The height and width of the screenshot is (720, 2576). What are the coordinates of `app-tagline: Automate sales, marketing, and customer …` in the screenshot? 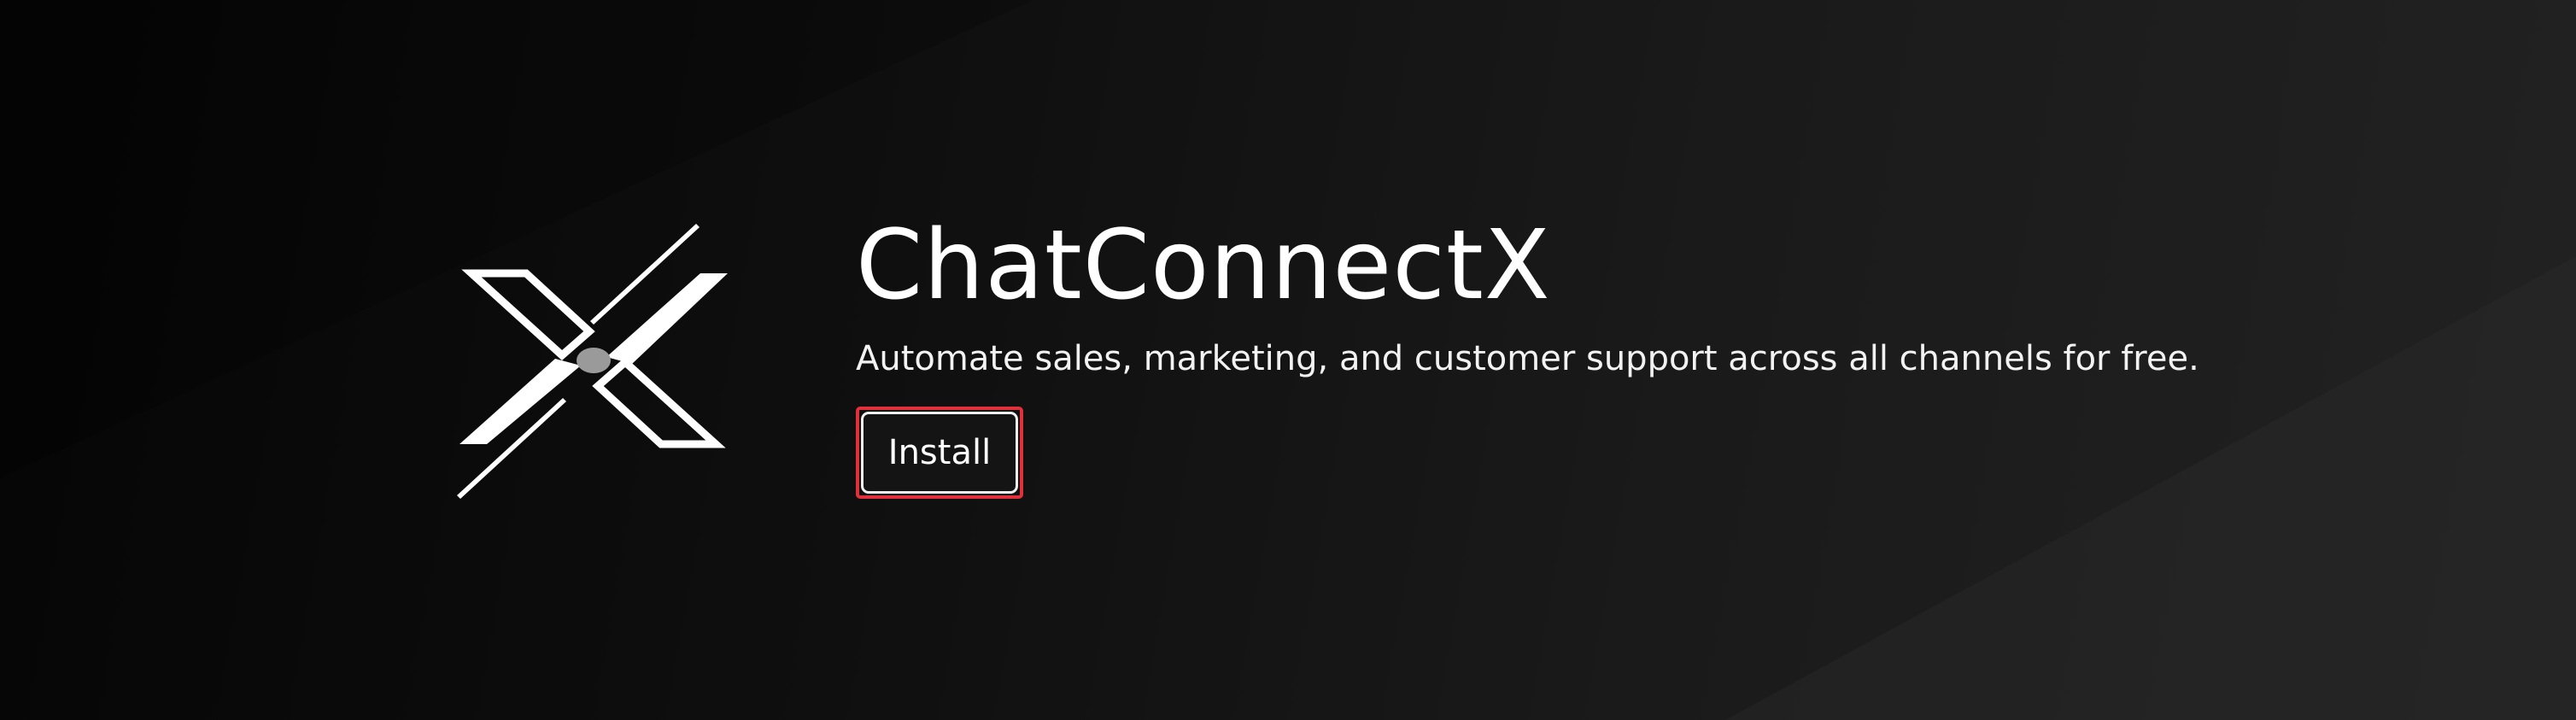 It's located at (1527, 359).